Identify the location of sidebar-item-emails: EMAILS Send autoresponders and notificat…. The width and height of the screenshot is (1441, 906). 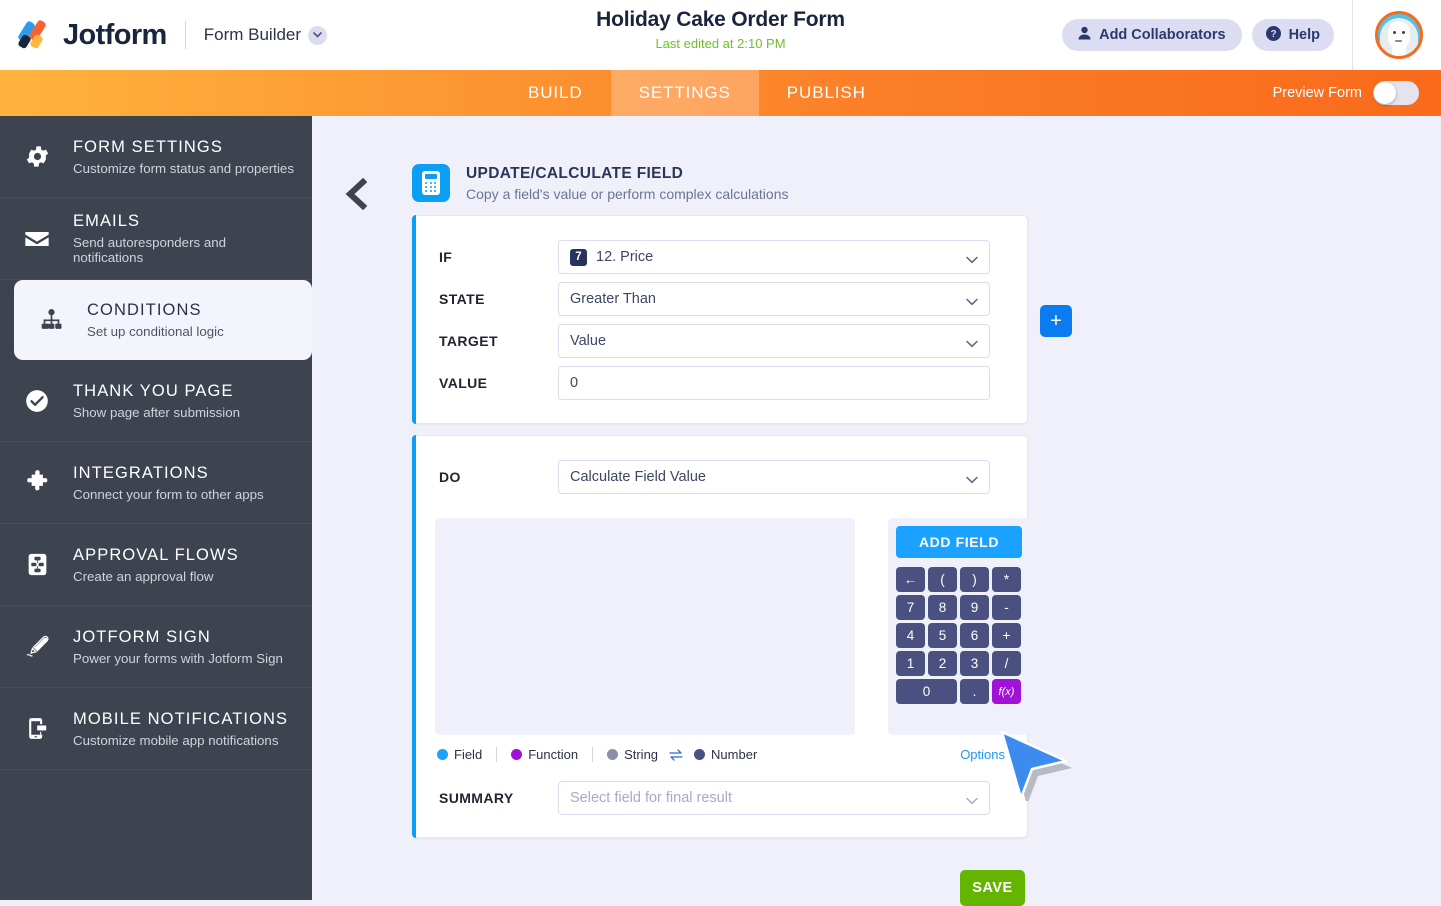
(156, 239).